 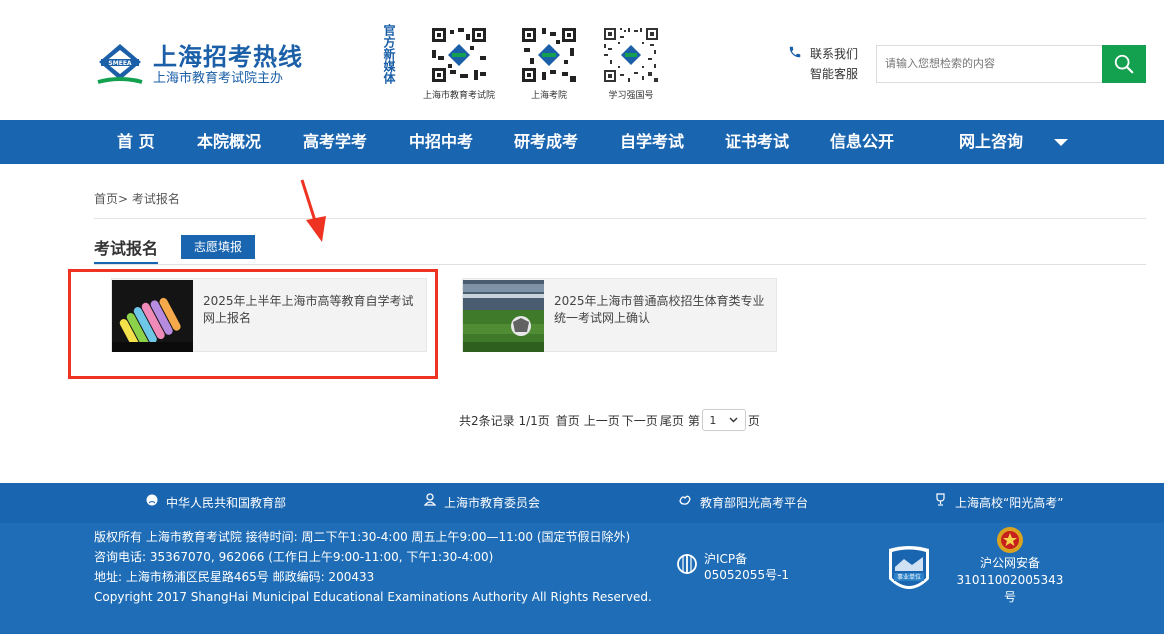 What do you see at coordinates (659, 301) in the screenshot?
I see `card-title: 2025年上海市普通高校招生体育类专业` at bounding box center [659, 301].